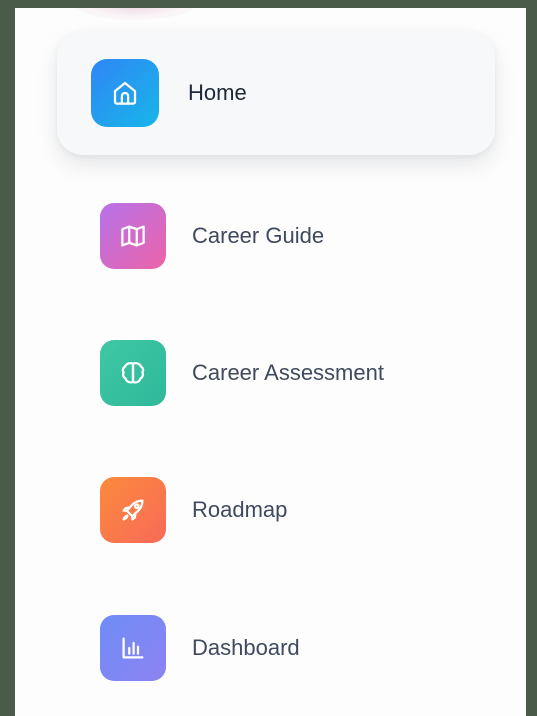  I want to click on decorative-glow, so click(135, 14).